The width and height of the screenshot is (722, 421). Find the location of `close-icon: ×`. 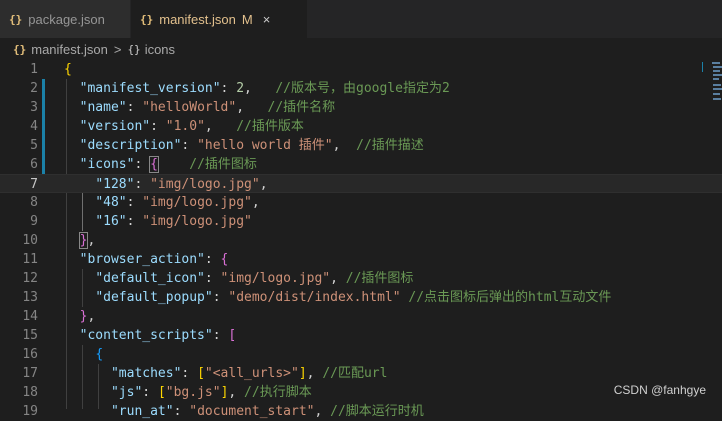

close-icon: × is located at coordinates (267, 19).